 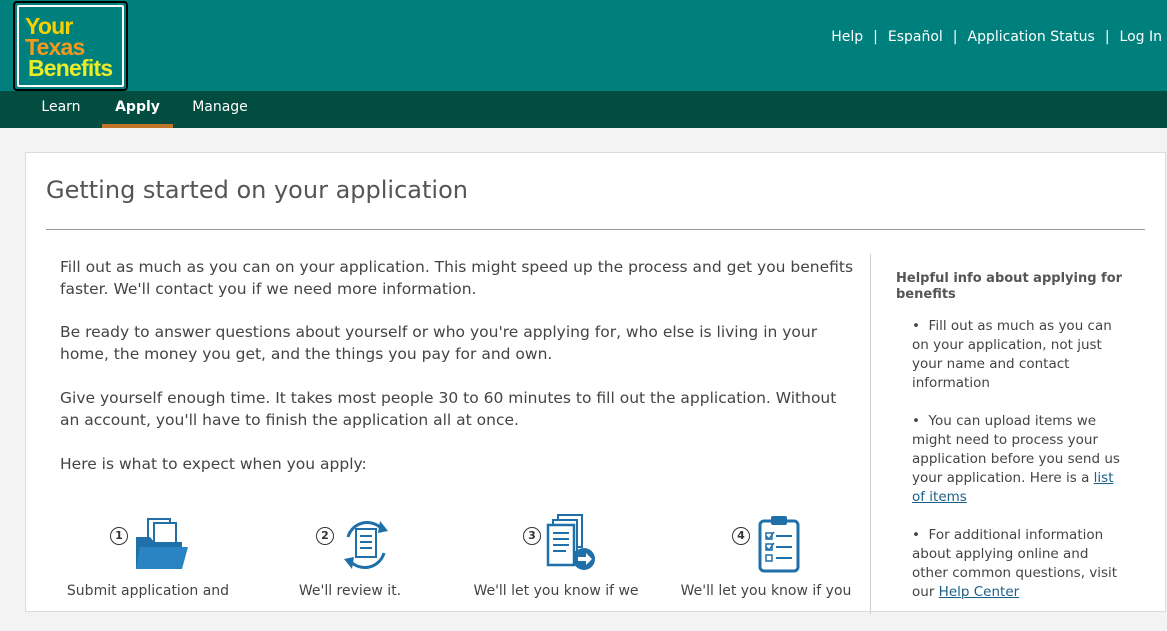 What do you see at coordinates (70, 68) in the screenshot?
I see `logo-text-benefits: Benefits` at bounding box center [70, 68].